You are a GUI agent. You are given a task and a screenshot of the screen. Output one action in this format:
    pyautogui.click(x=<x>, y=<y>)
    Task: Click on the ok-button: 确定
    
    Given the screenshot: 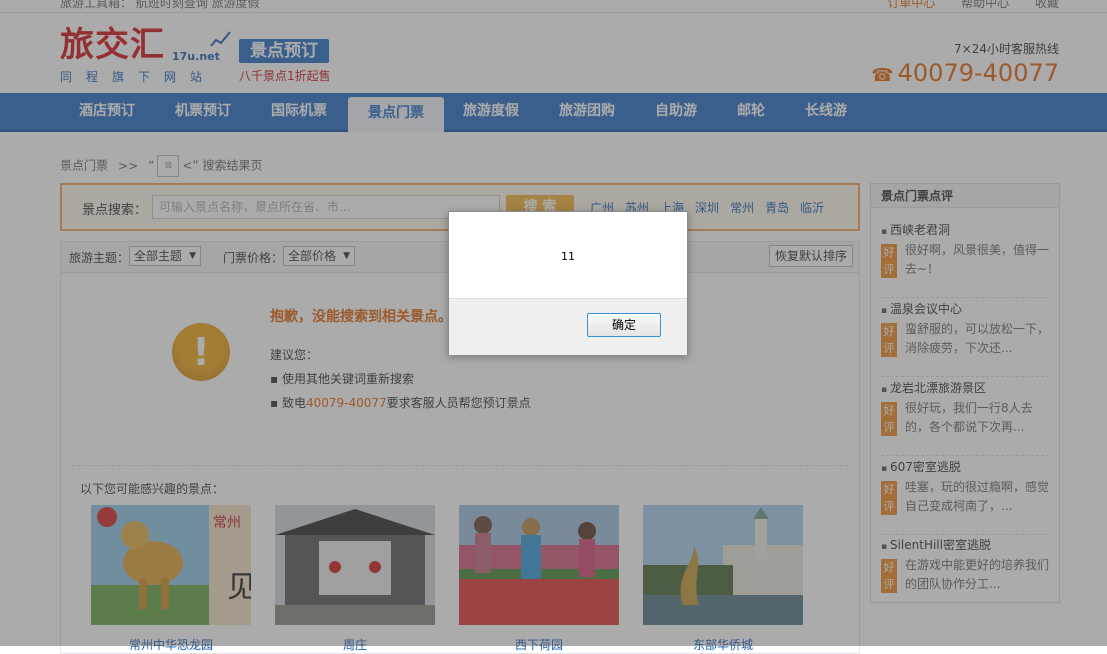 What is the action you would take?
    pyautogui.click(x=624, y=325)
    